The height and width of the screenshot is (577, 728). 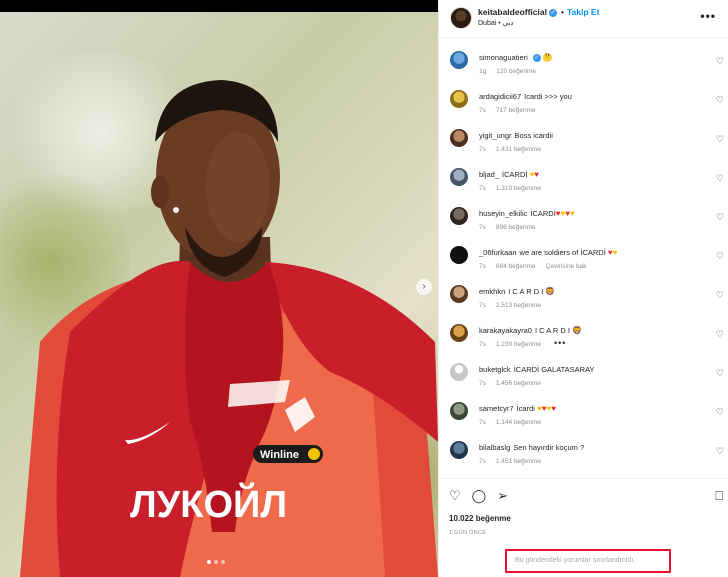 I want to click on comment-likes: 1.319 beğenme, so click(x=518, y=188).